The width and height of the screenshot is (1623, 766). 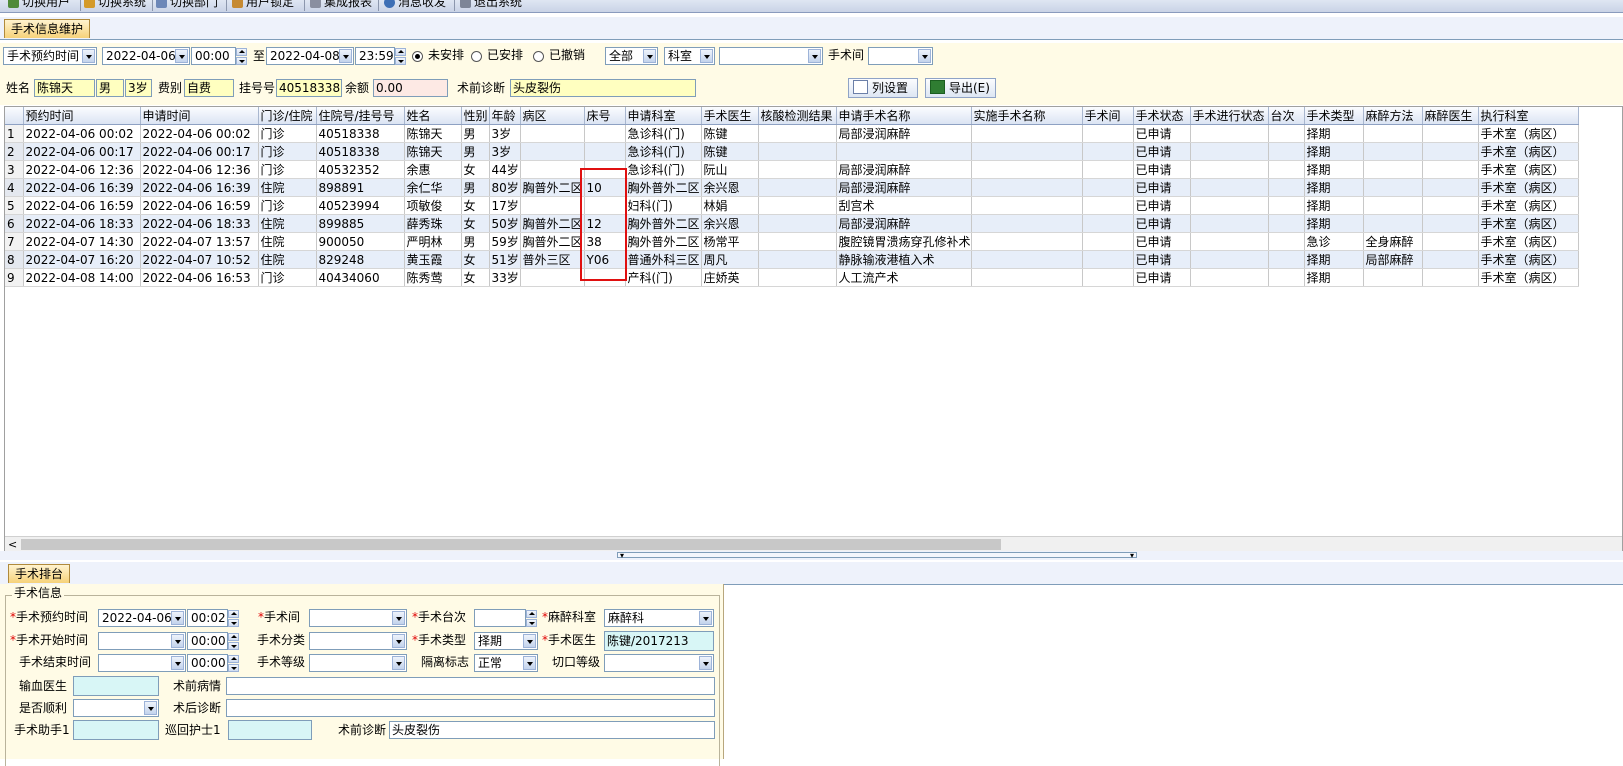 I want to click on end-date-picker: 2022-04-08, so click(x=310, y=56).